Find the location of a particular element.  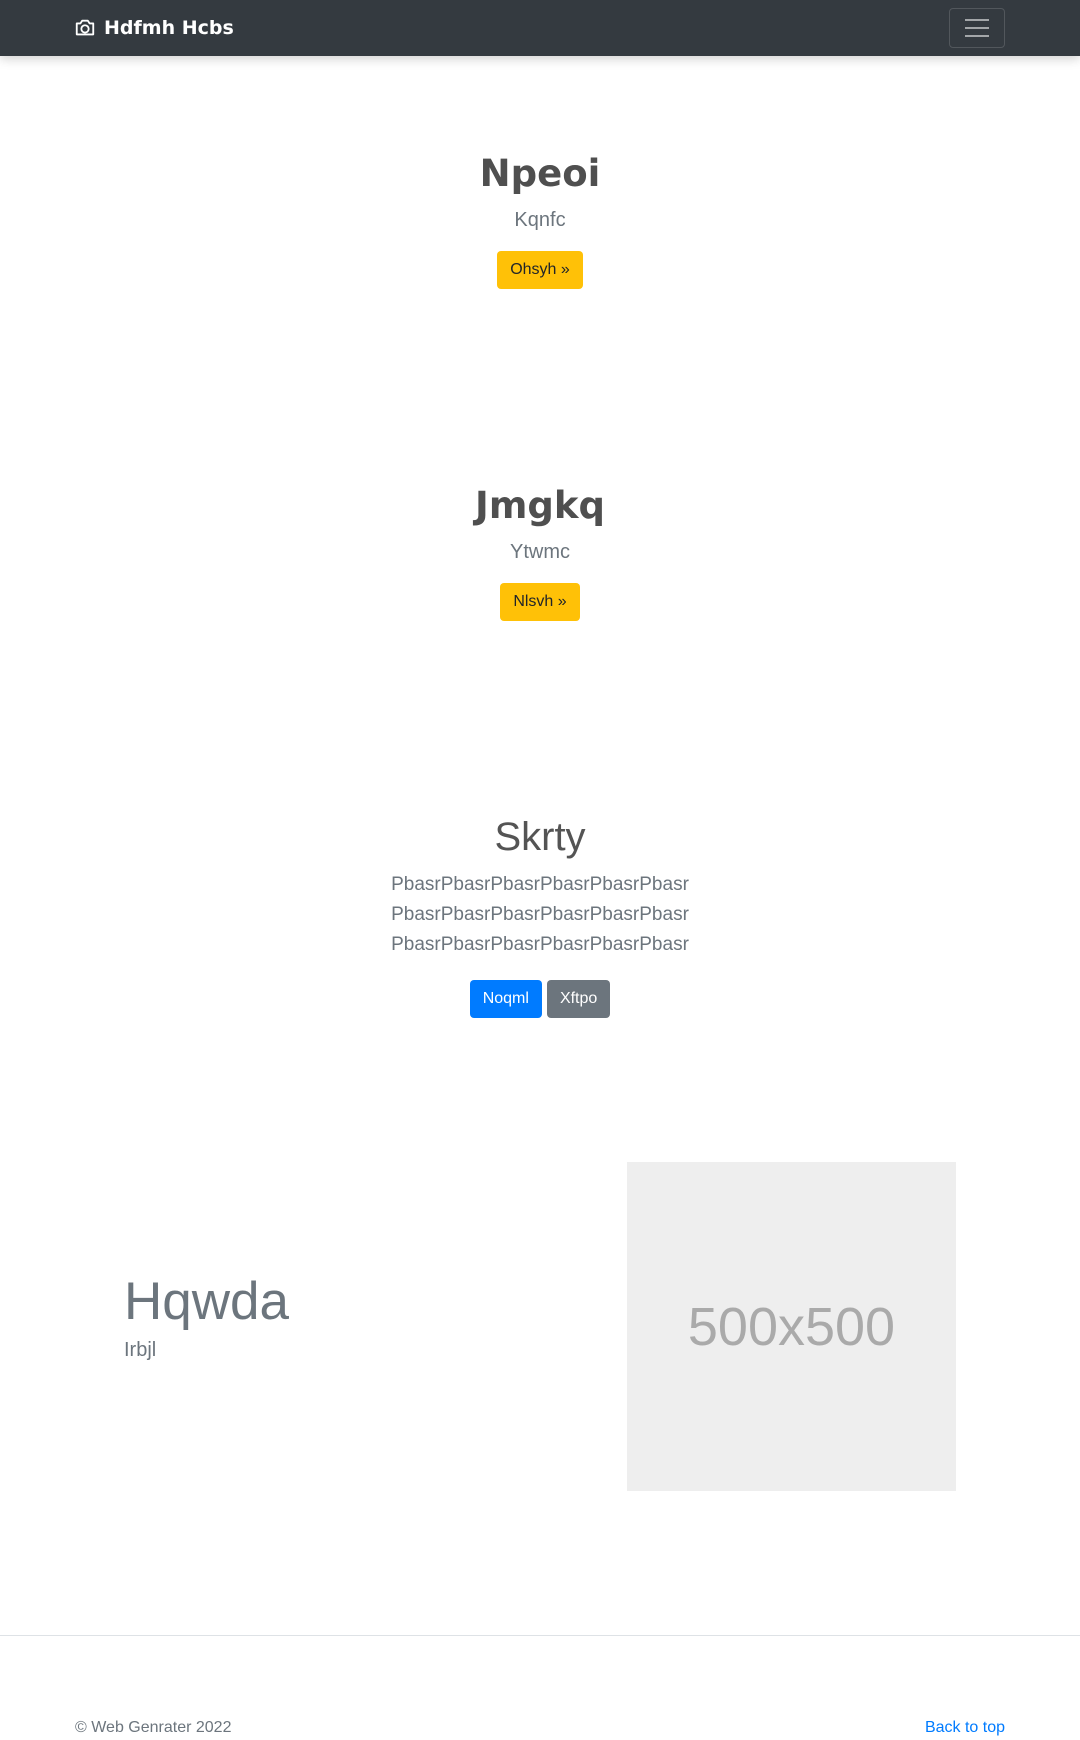

brand-link: Hdfmh Hcbs is located at coordinates (154, 28).